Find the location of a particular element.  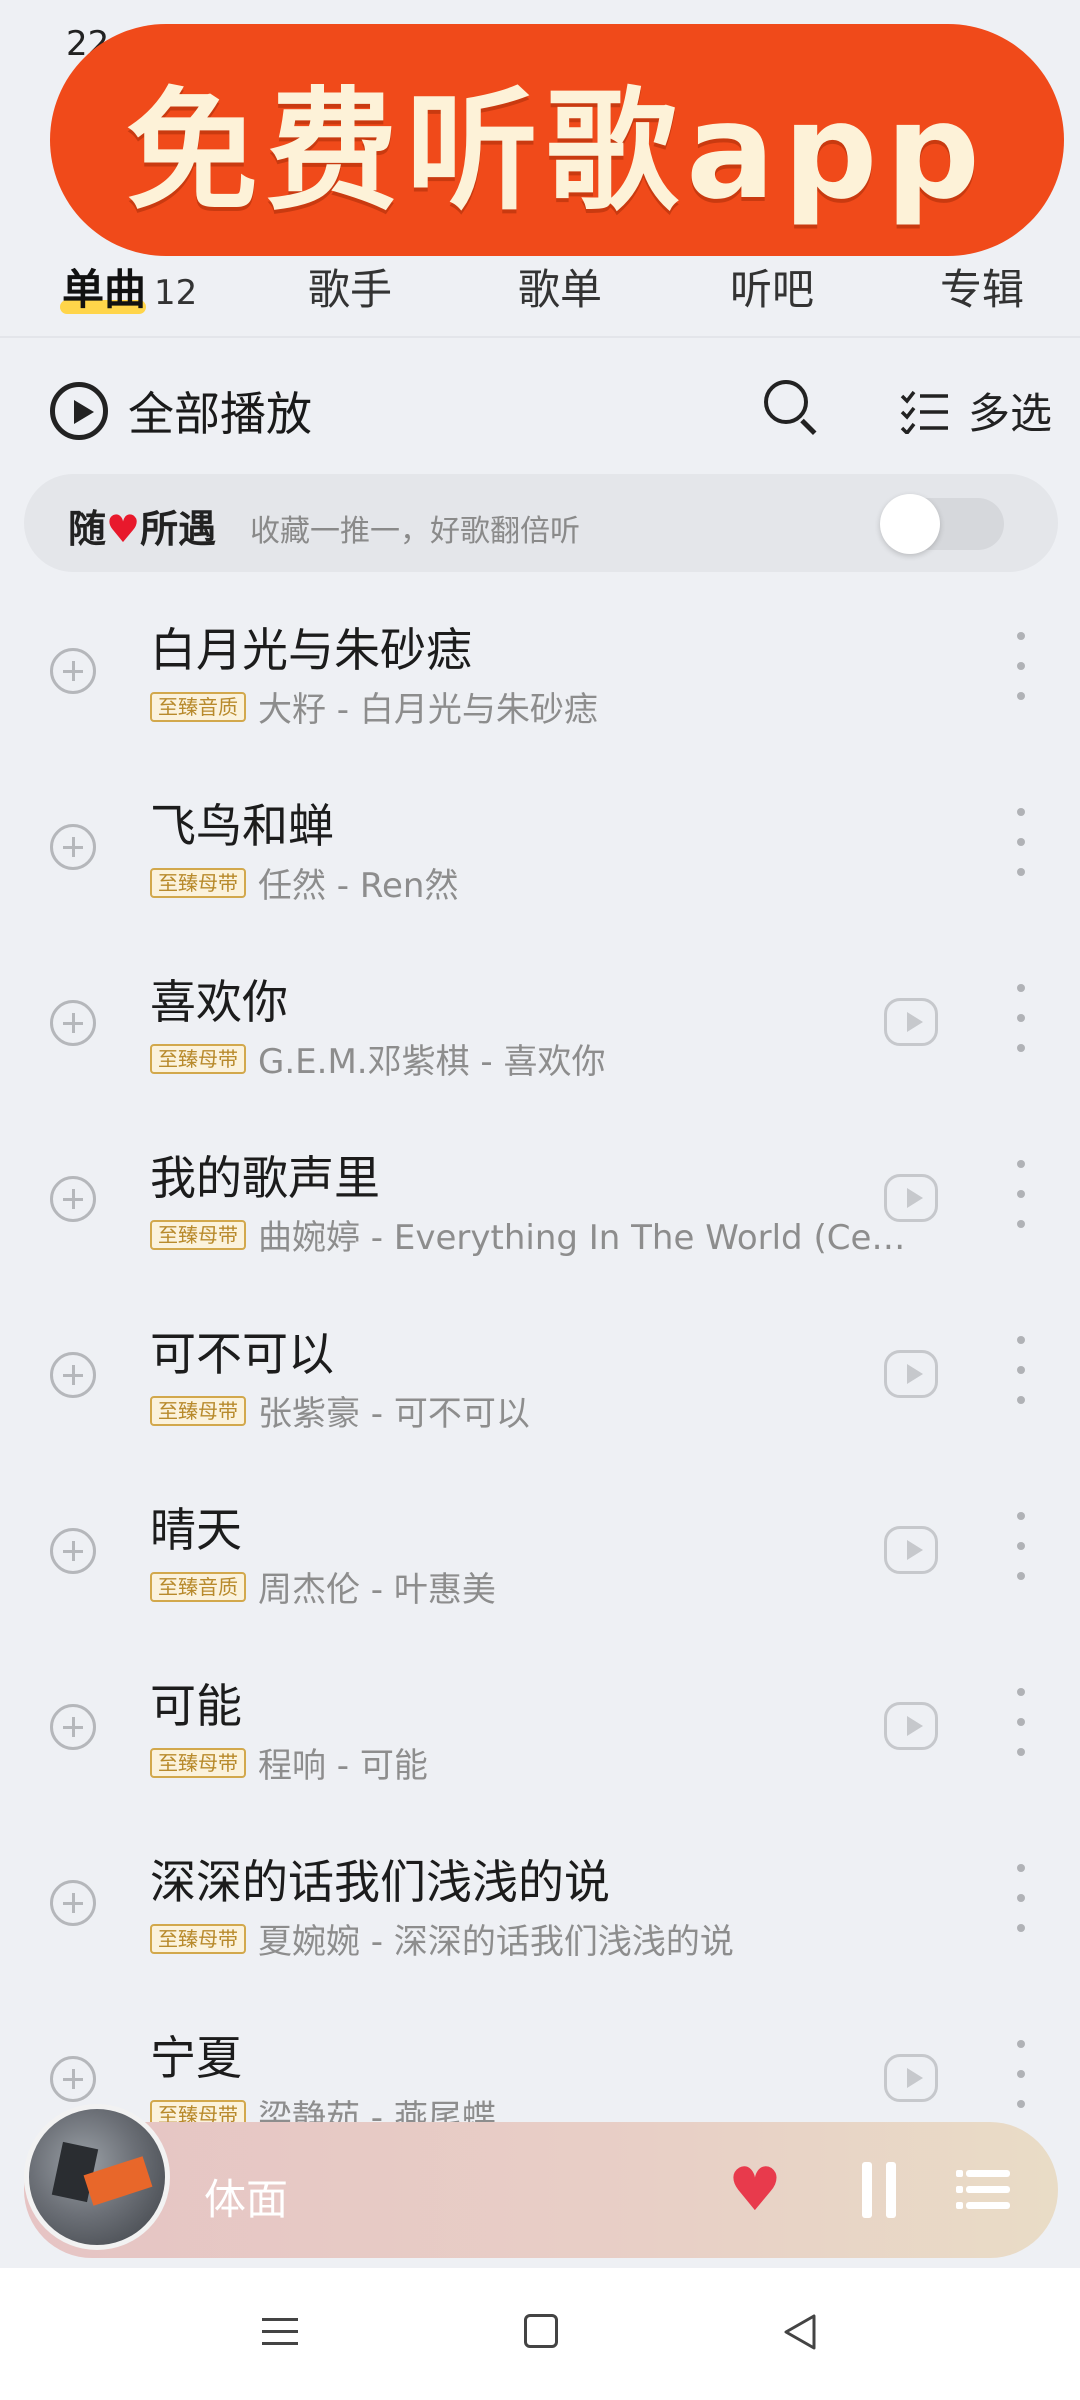

quality-badge: 至臻音质 is located at coordinates (198, 706).